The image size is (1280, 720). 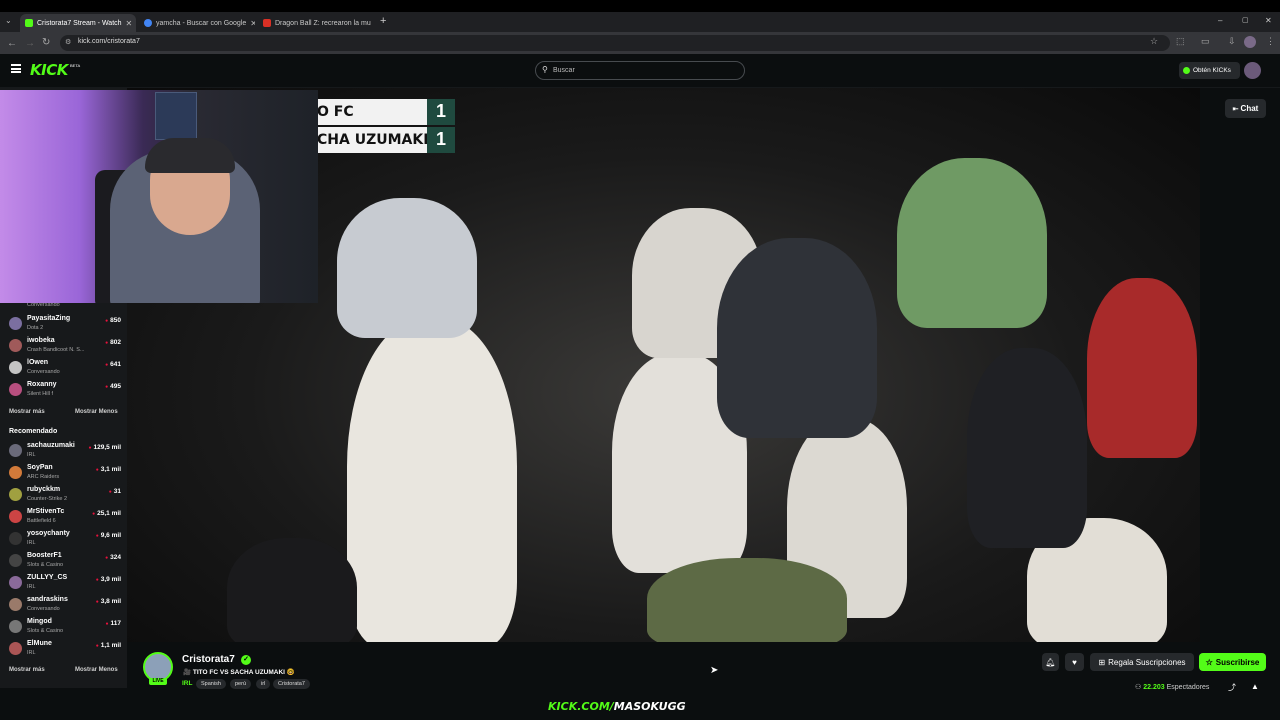 I want to click on sidebar-channel: iwobeka Crash Bandicoot N. S... 802, so click(x=65, y=346).